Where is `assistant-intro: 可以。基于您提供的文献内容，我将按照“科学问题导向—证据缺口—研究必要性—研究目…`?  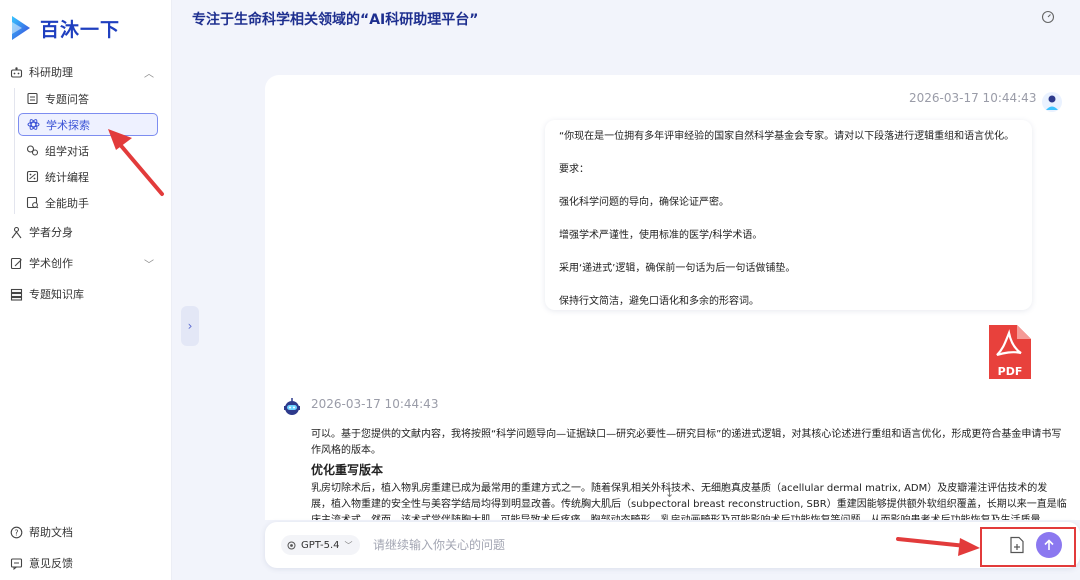
assistant-intro: 可以。基于您提供的文献内容，我将按照“科学问题导向—证据缺口—研究必要性—研究目… is located at coordinates (686, 442).